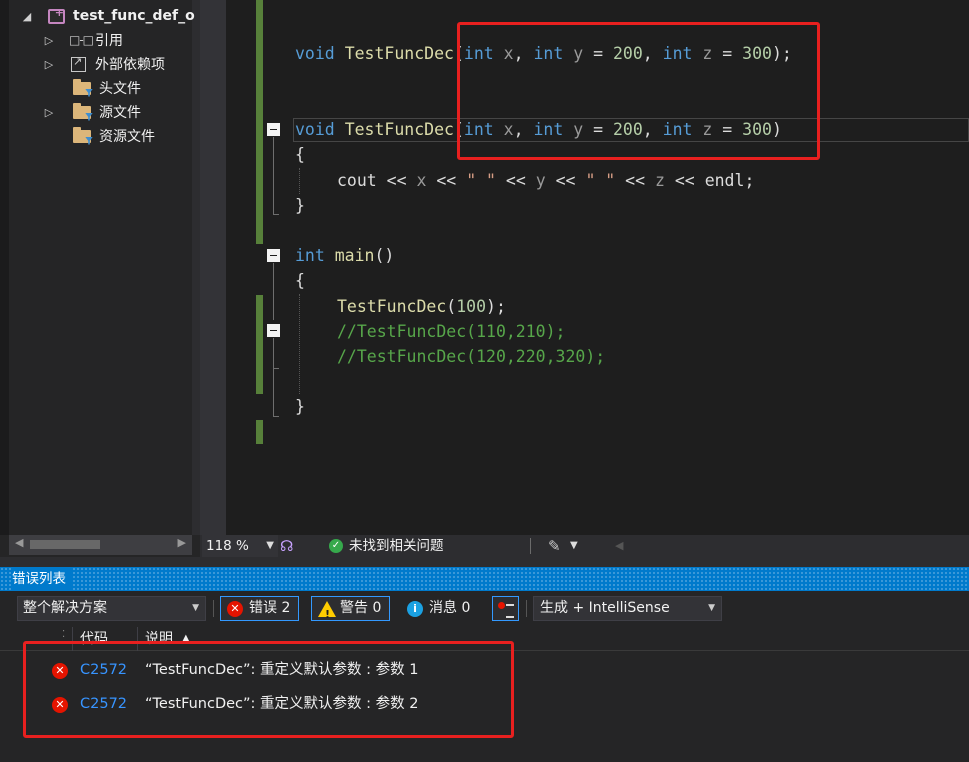 Image resolution: width=969 pixels, height=762 pixels. Describe the element at coordinates (270, 608) in the screenshot. I see `errors-filter-label: 错误 2` at that location.